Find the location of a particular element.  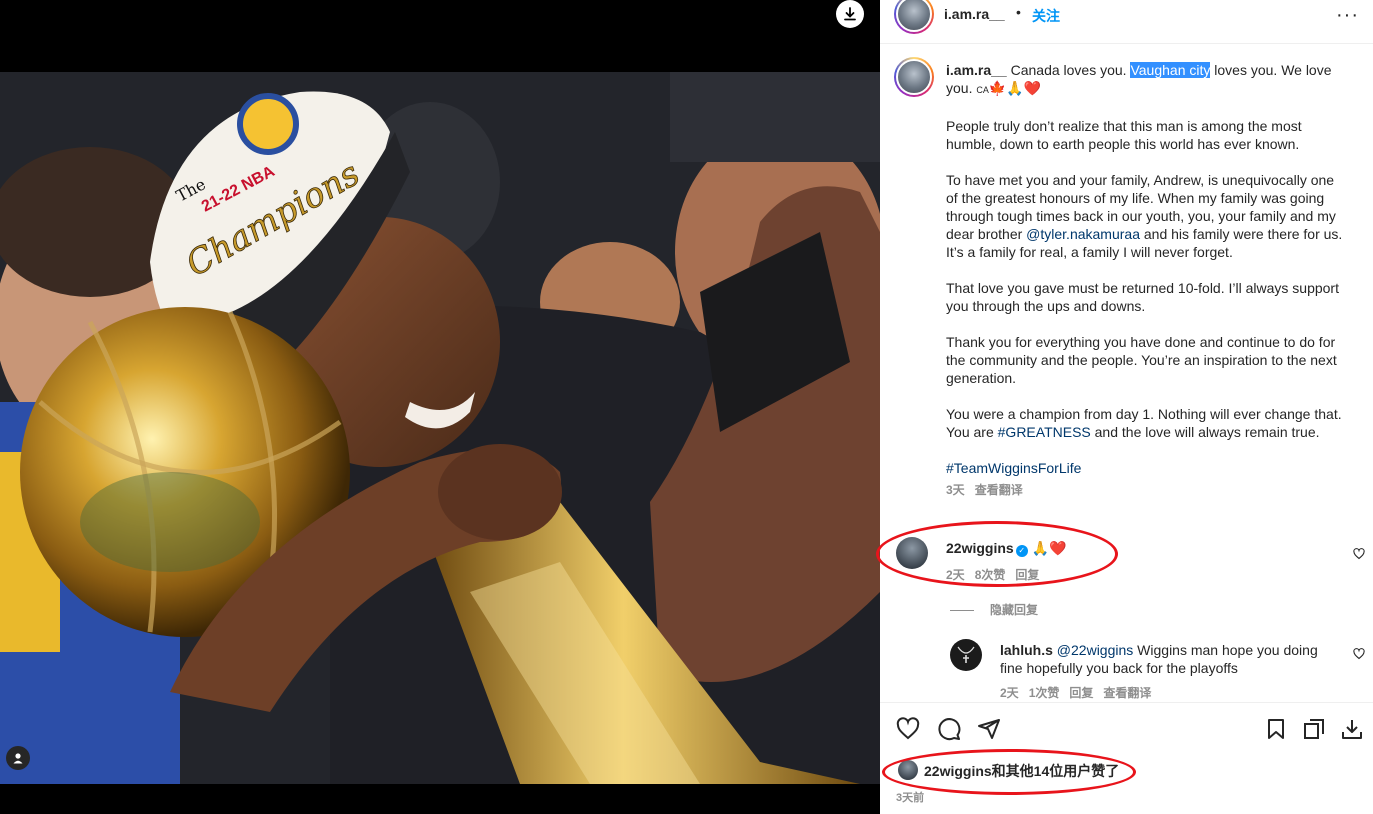

reply-meta: 2天 1次赞 回复 查看翻译 is located at coordinates (1080, 692).